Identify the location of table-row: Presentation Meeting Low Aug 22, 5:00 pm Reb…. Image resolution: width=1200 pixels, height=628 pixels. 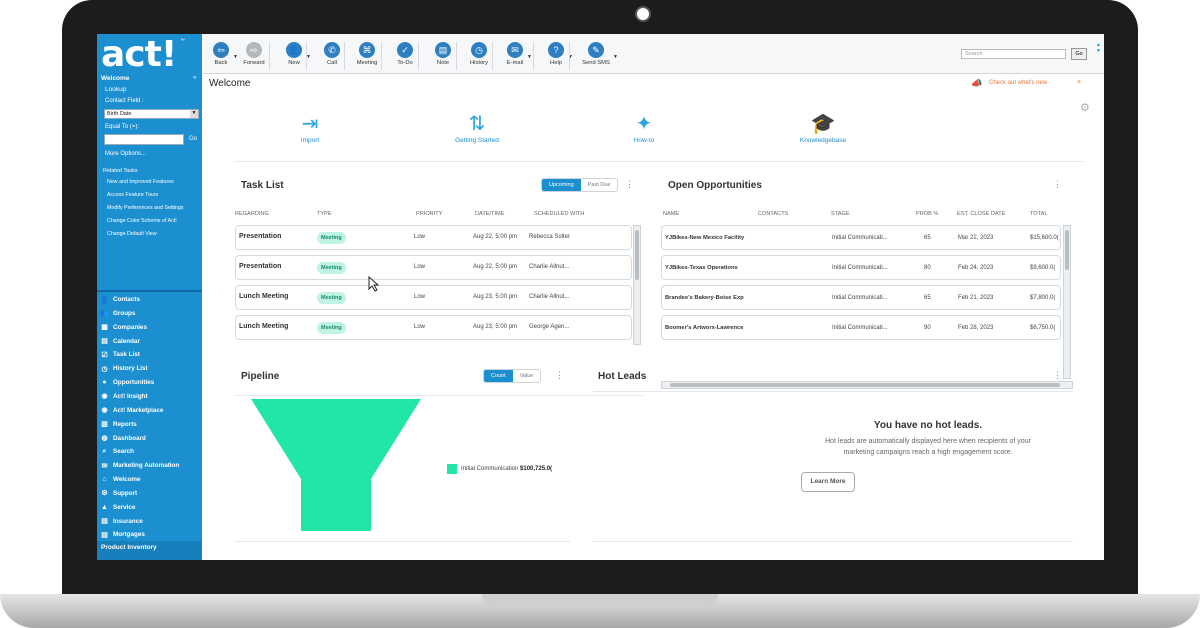
(433, 237).